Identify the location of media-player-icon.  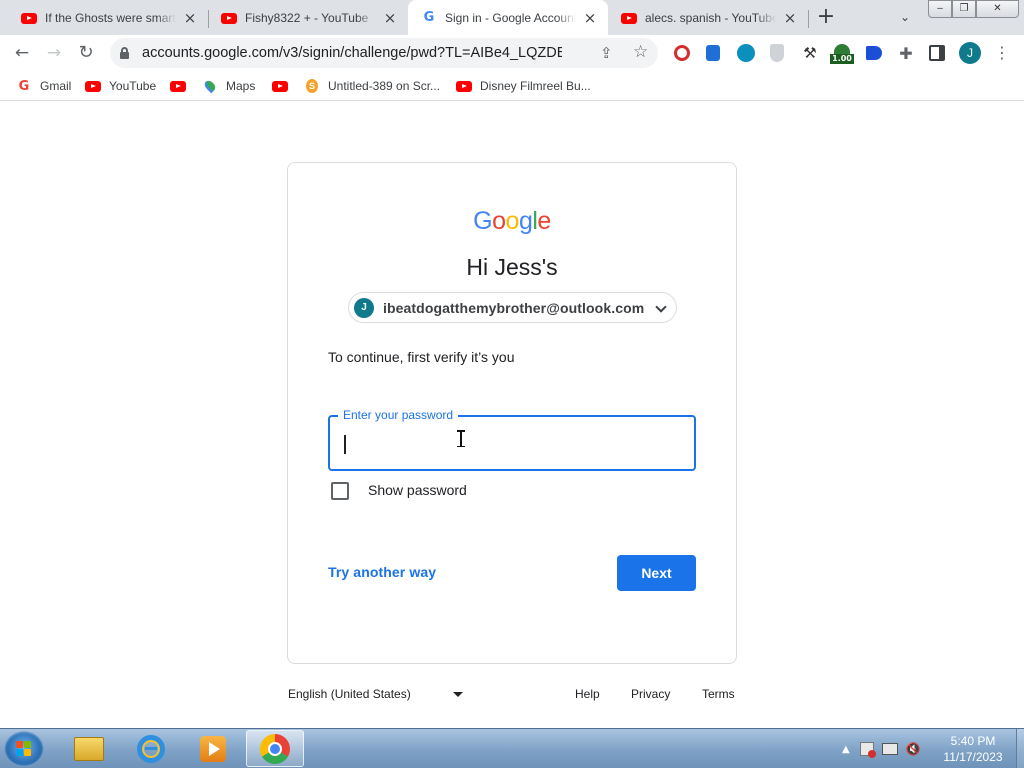
(213, 748).